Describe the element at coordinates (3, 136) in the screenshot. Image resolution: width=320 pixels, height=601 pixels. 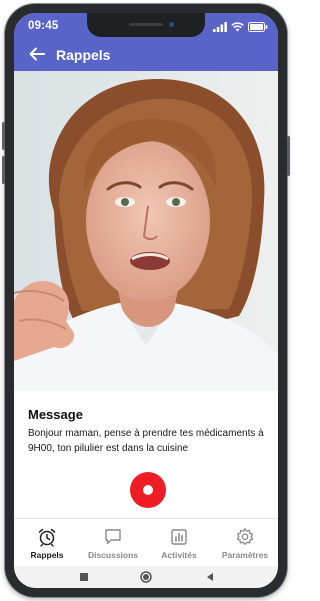
I see `volume-up-button` at that location.